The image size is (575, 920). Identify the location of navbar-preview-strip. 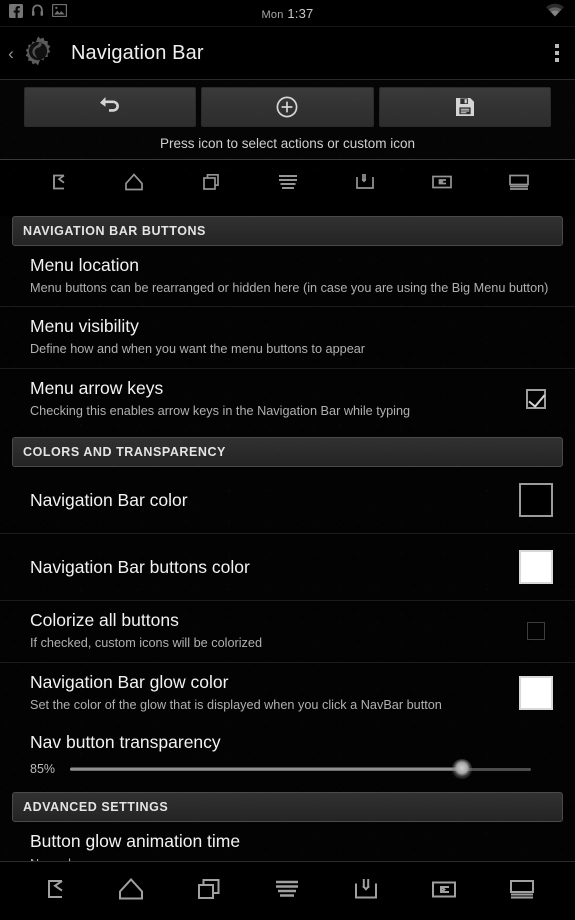
(287, 183).